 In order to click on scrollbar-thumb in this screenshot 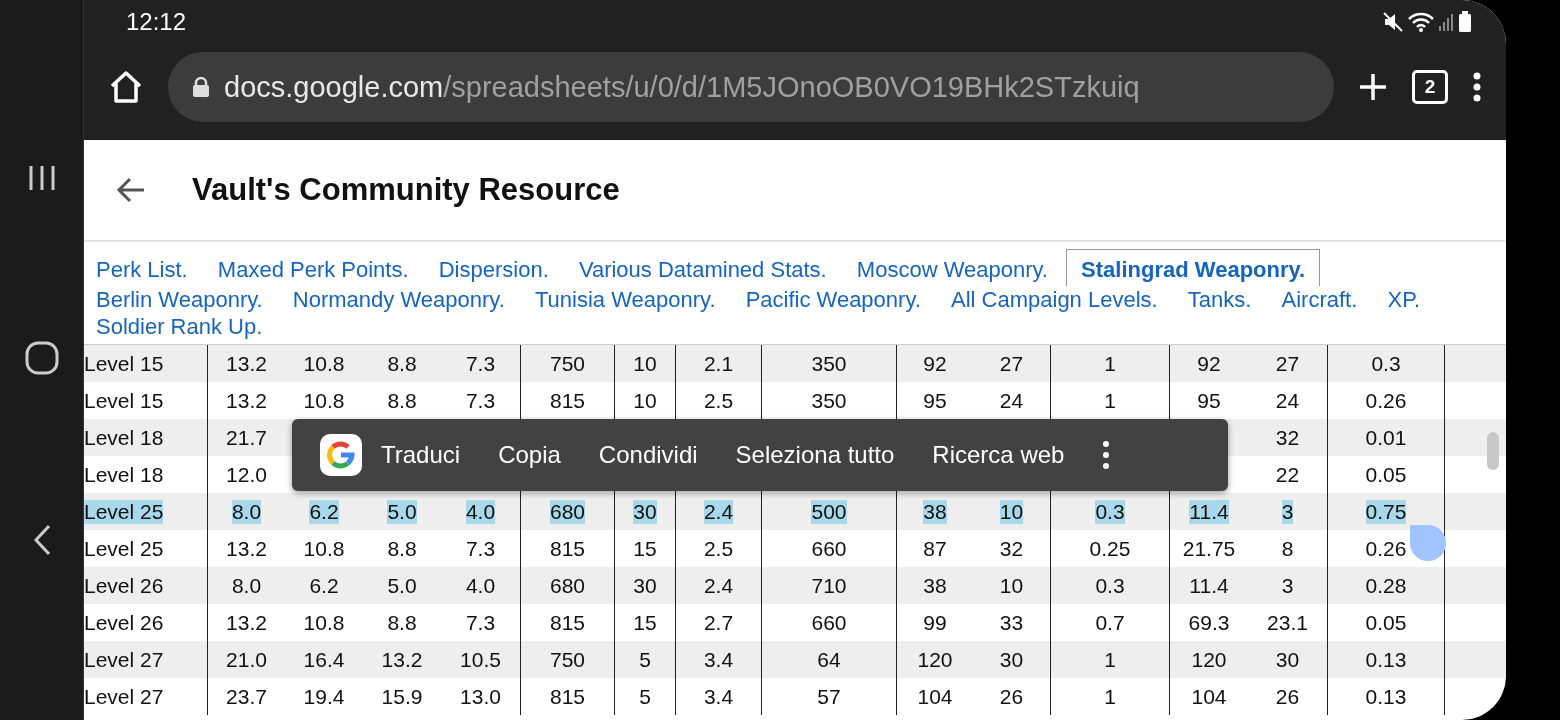, I will do `click(1493, 451)`.